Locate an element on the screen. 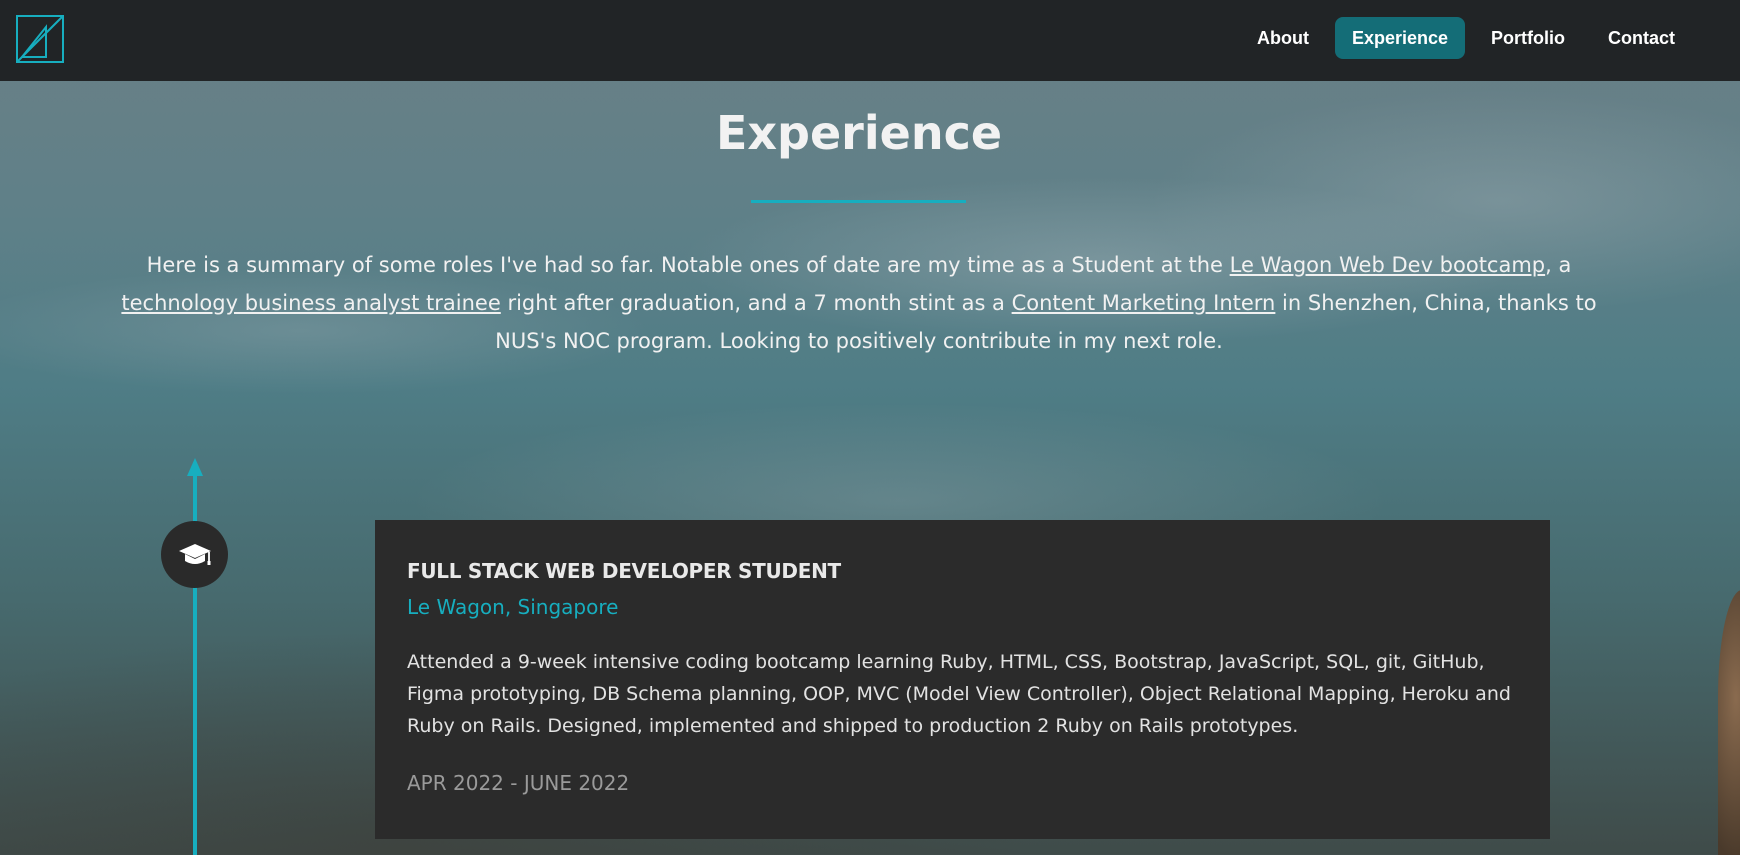  nav-about-link: About is located at coordinates (1283, 38).